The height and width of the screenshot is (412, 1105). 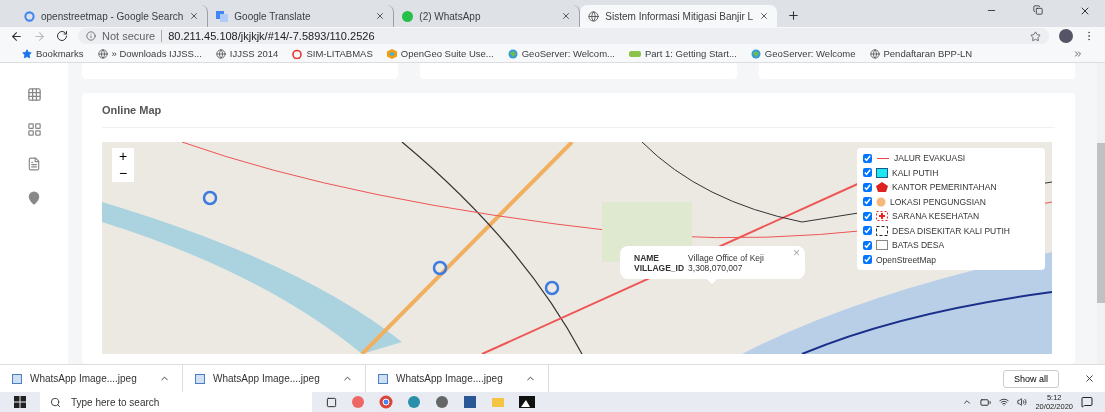 I want to click on bookmark-link: GeoServer: Welcome, so click(x=803, y=53).